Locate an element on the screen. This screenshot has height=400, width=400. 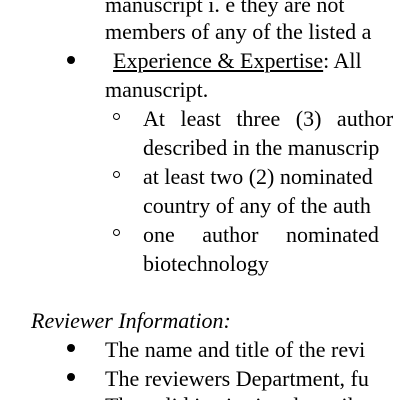
sub-item-1-line-1: At least three (3) author is located at coordinates (268, 118).